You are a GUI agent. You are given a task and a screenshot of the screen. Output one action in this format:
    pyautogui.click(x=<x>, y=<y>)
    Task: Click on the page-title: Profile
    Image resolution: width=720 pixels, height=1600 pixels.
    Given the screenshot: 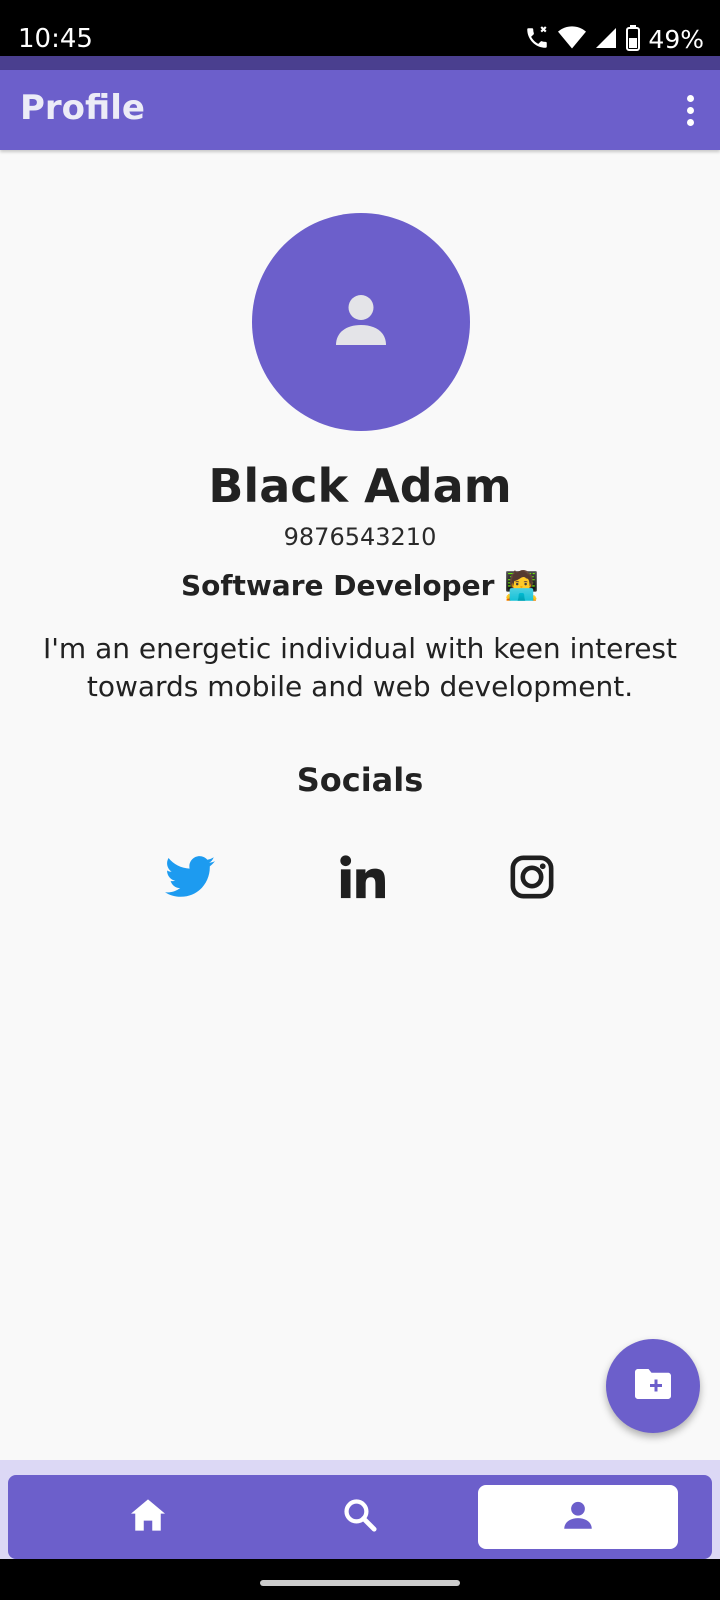 What is the action you would take?
    pyautogui.click(x=82, y=108)
    